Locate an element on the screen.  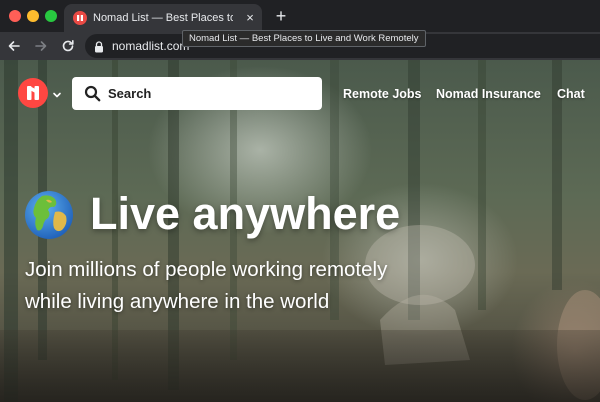
search-icon is located at coordinates (92, 93).